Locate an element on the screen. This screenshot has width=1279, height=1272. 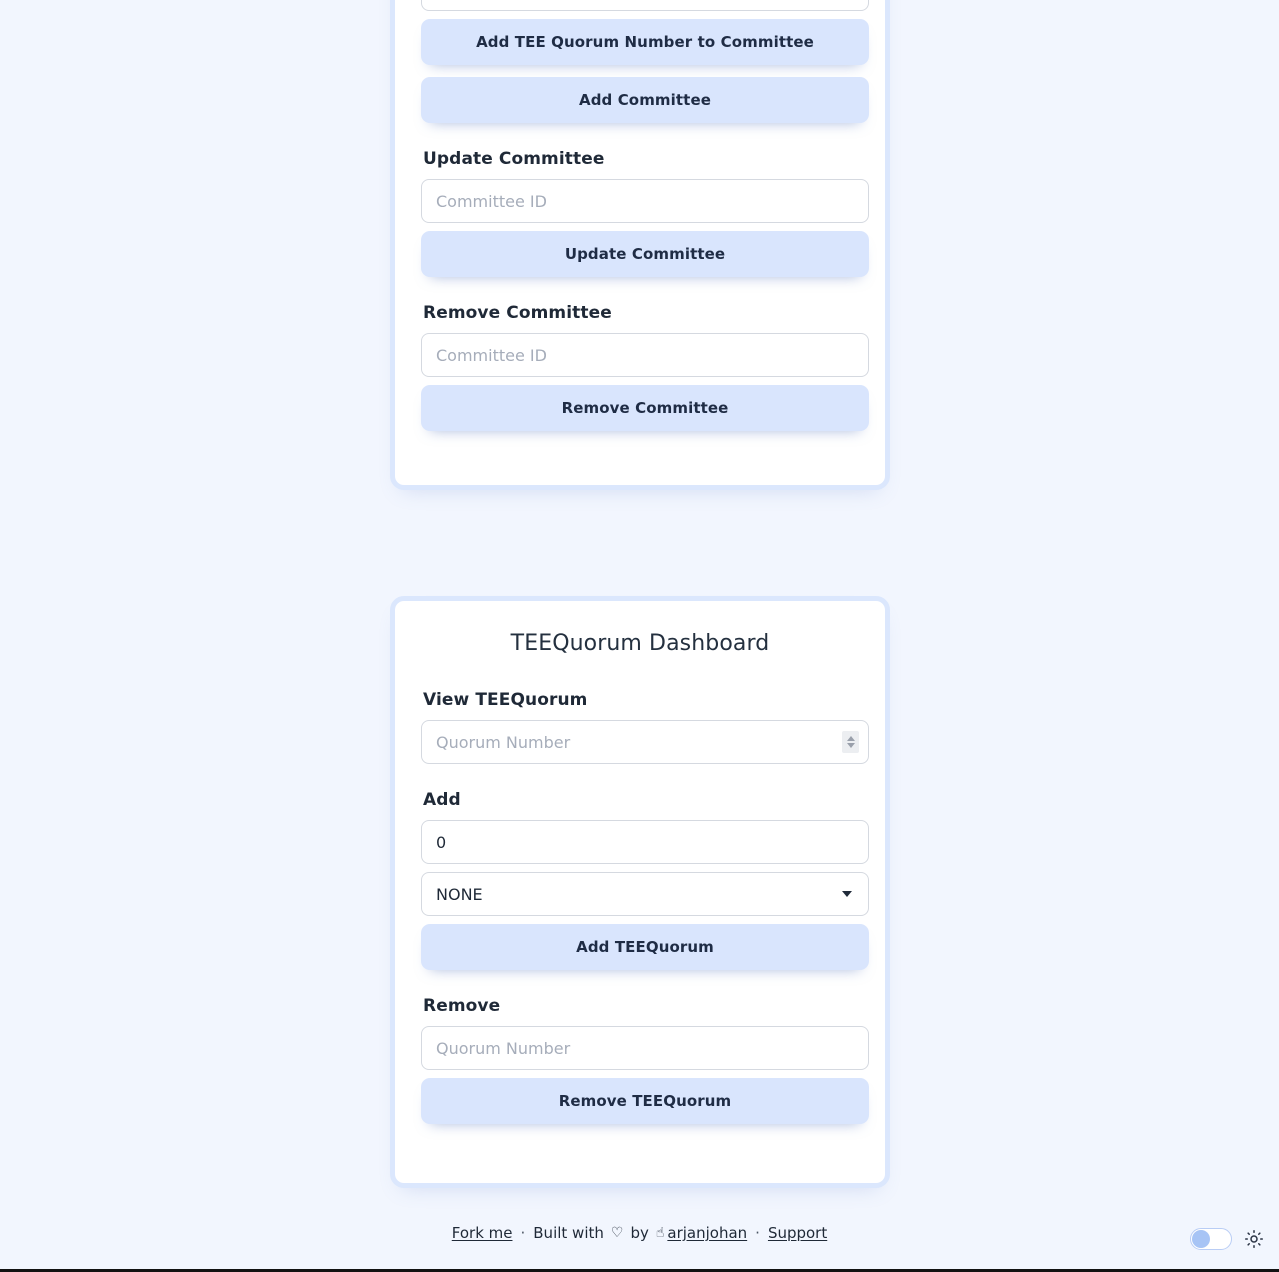
update-committee-title: Update Committee is located at coordinates (514, 159).